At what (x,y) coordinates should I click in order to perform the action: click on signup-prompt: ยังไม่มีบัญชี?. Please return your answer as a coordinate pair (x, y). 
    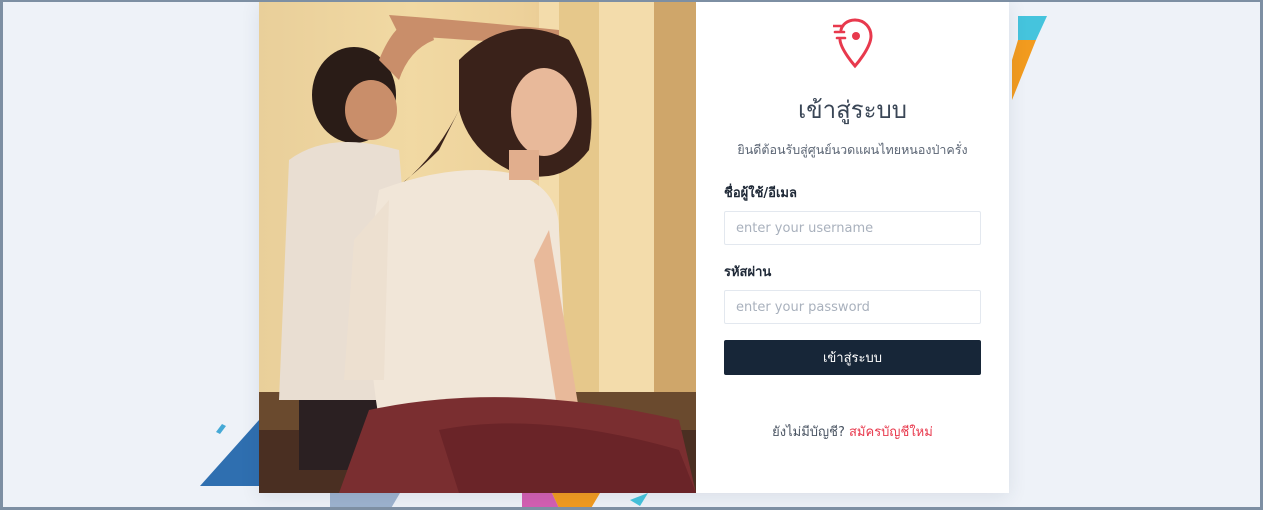
    Looking at the image, I should click on (808, 432).